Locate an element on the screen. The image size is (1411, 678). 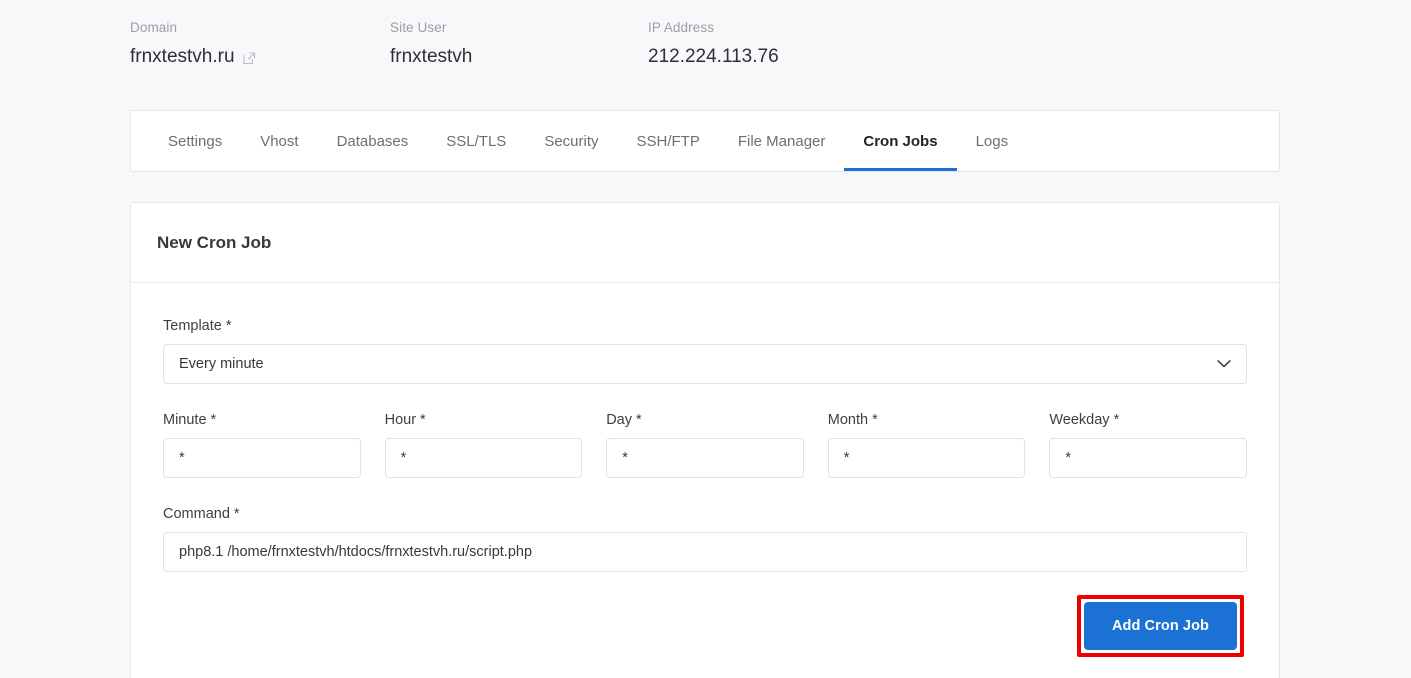
info-column-site-user: Site User frnxtestvh is located at coordinates (519, 44).